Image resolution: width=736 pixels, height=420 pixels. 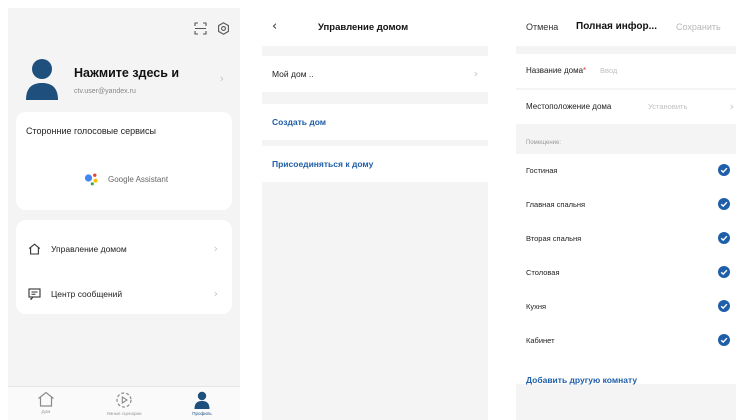 What do you see at coordinates (626, 273) in the screenshot?
I see `room-item: Столовая` at bounding box center [626, 273].